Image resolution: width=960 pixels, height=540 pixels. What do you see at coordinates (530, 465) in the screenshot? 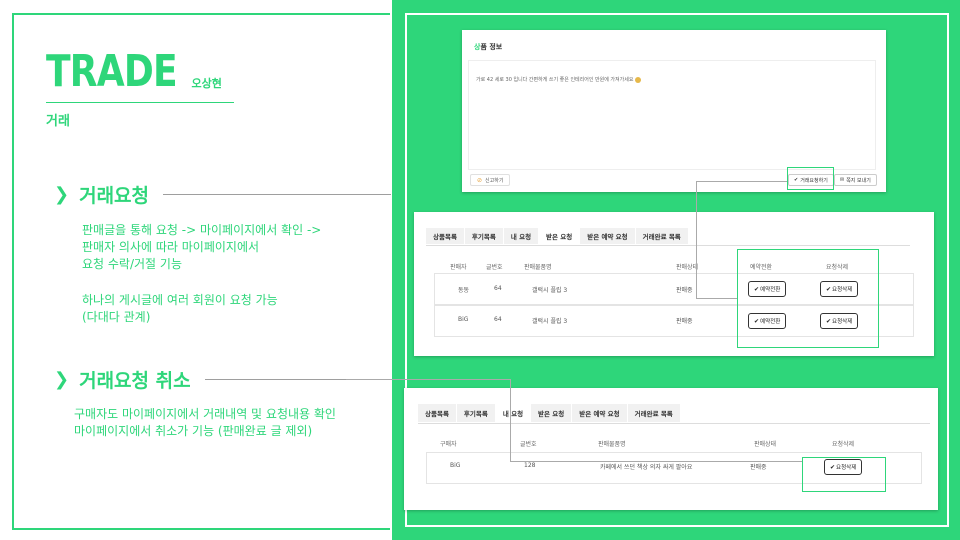
I see `cell-post-no: 128` at bounding box center [530, 465].